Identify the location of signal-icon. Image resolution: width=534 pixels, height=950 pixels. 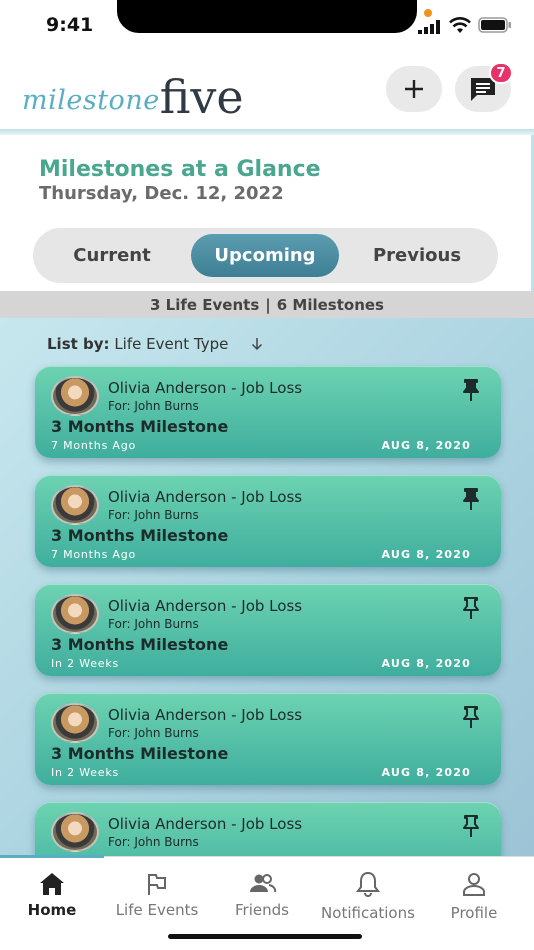
(429, 27).